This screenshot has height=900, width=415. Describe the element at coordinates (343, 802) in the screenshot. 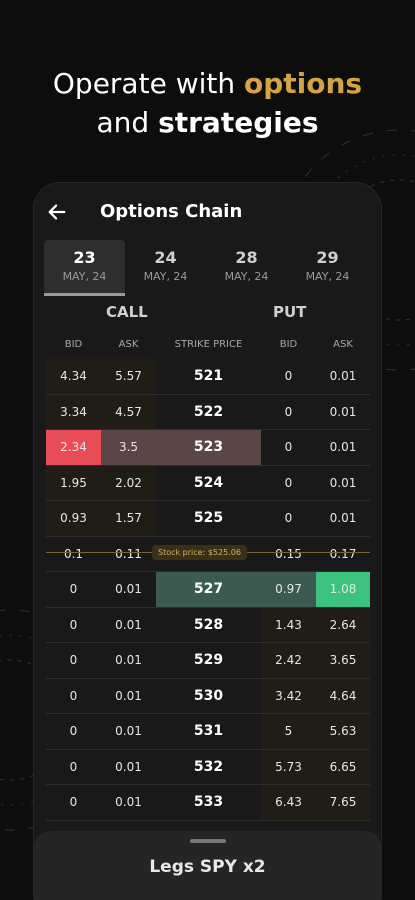

I see `put-ask-cell: 7.65` at that location.